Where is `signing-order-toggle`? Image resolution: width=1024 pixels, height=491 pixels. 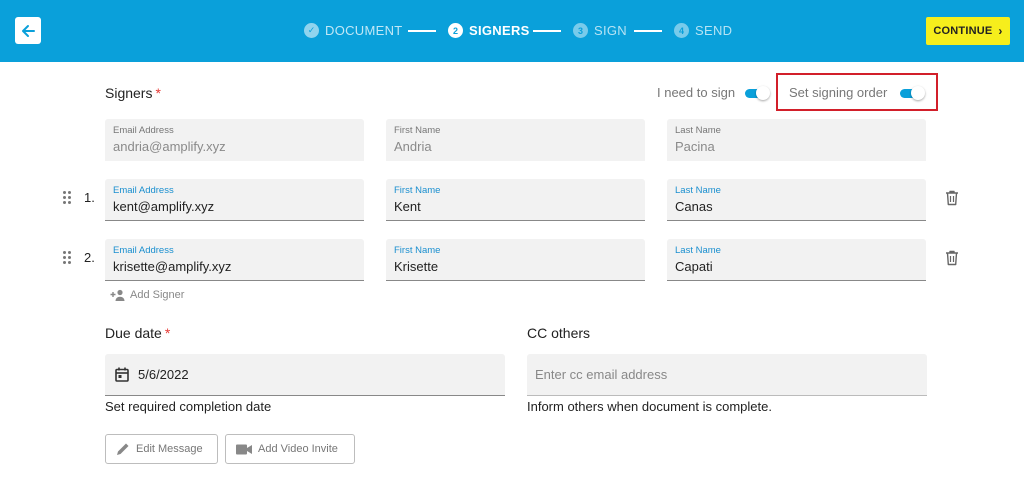
signing-order-toggle is located at coordinates (912, 93).